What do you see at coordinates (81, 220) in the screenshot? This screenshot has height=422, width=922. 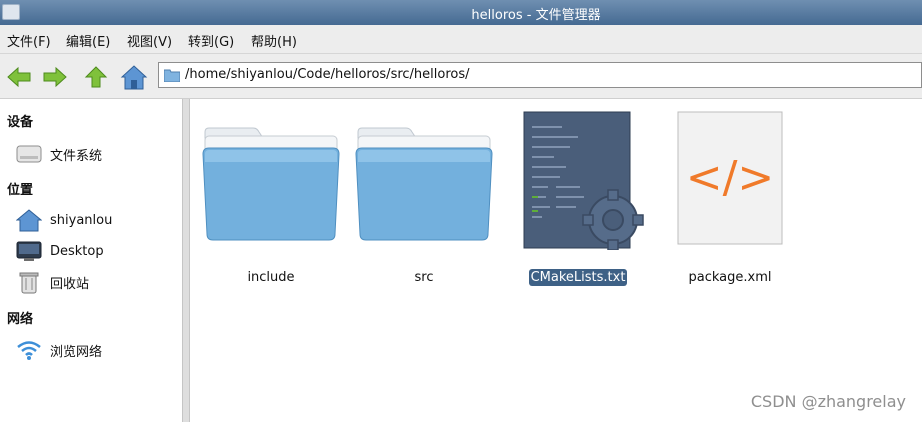 I see `sidebar-item-label: shiyanlou` at bounding box center [81, 220].